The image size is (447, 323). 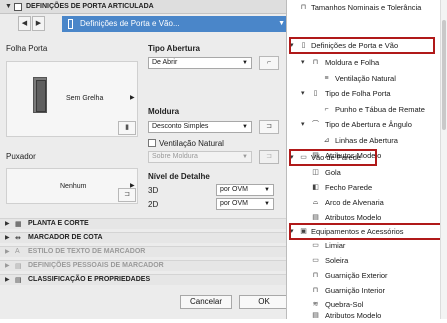 What do you see at coordinates (349, 187) in the screenshot?
I see `tree-item-label: Fecho Parede` at bounding box center [349, 187].